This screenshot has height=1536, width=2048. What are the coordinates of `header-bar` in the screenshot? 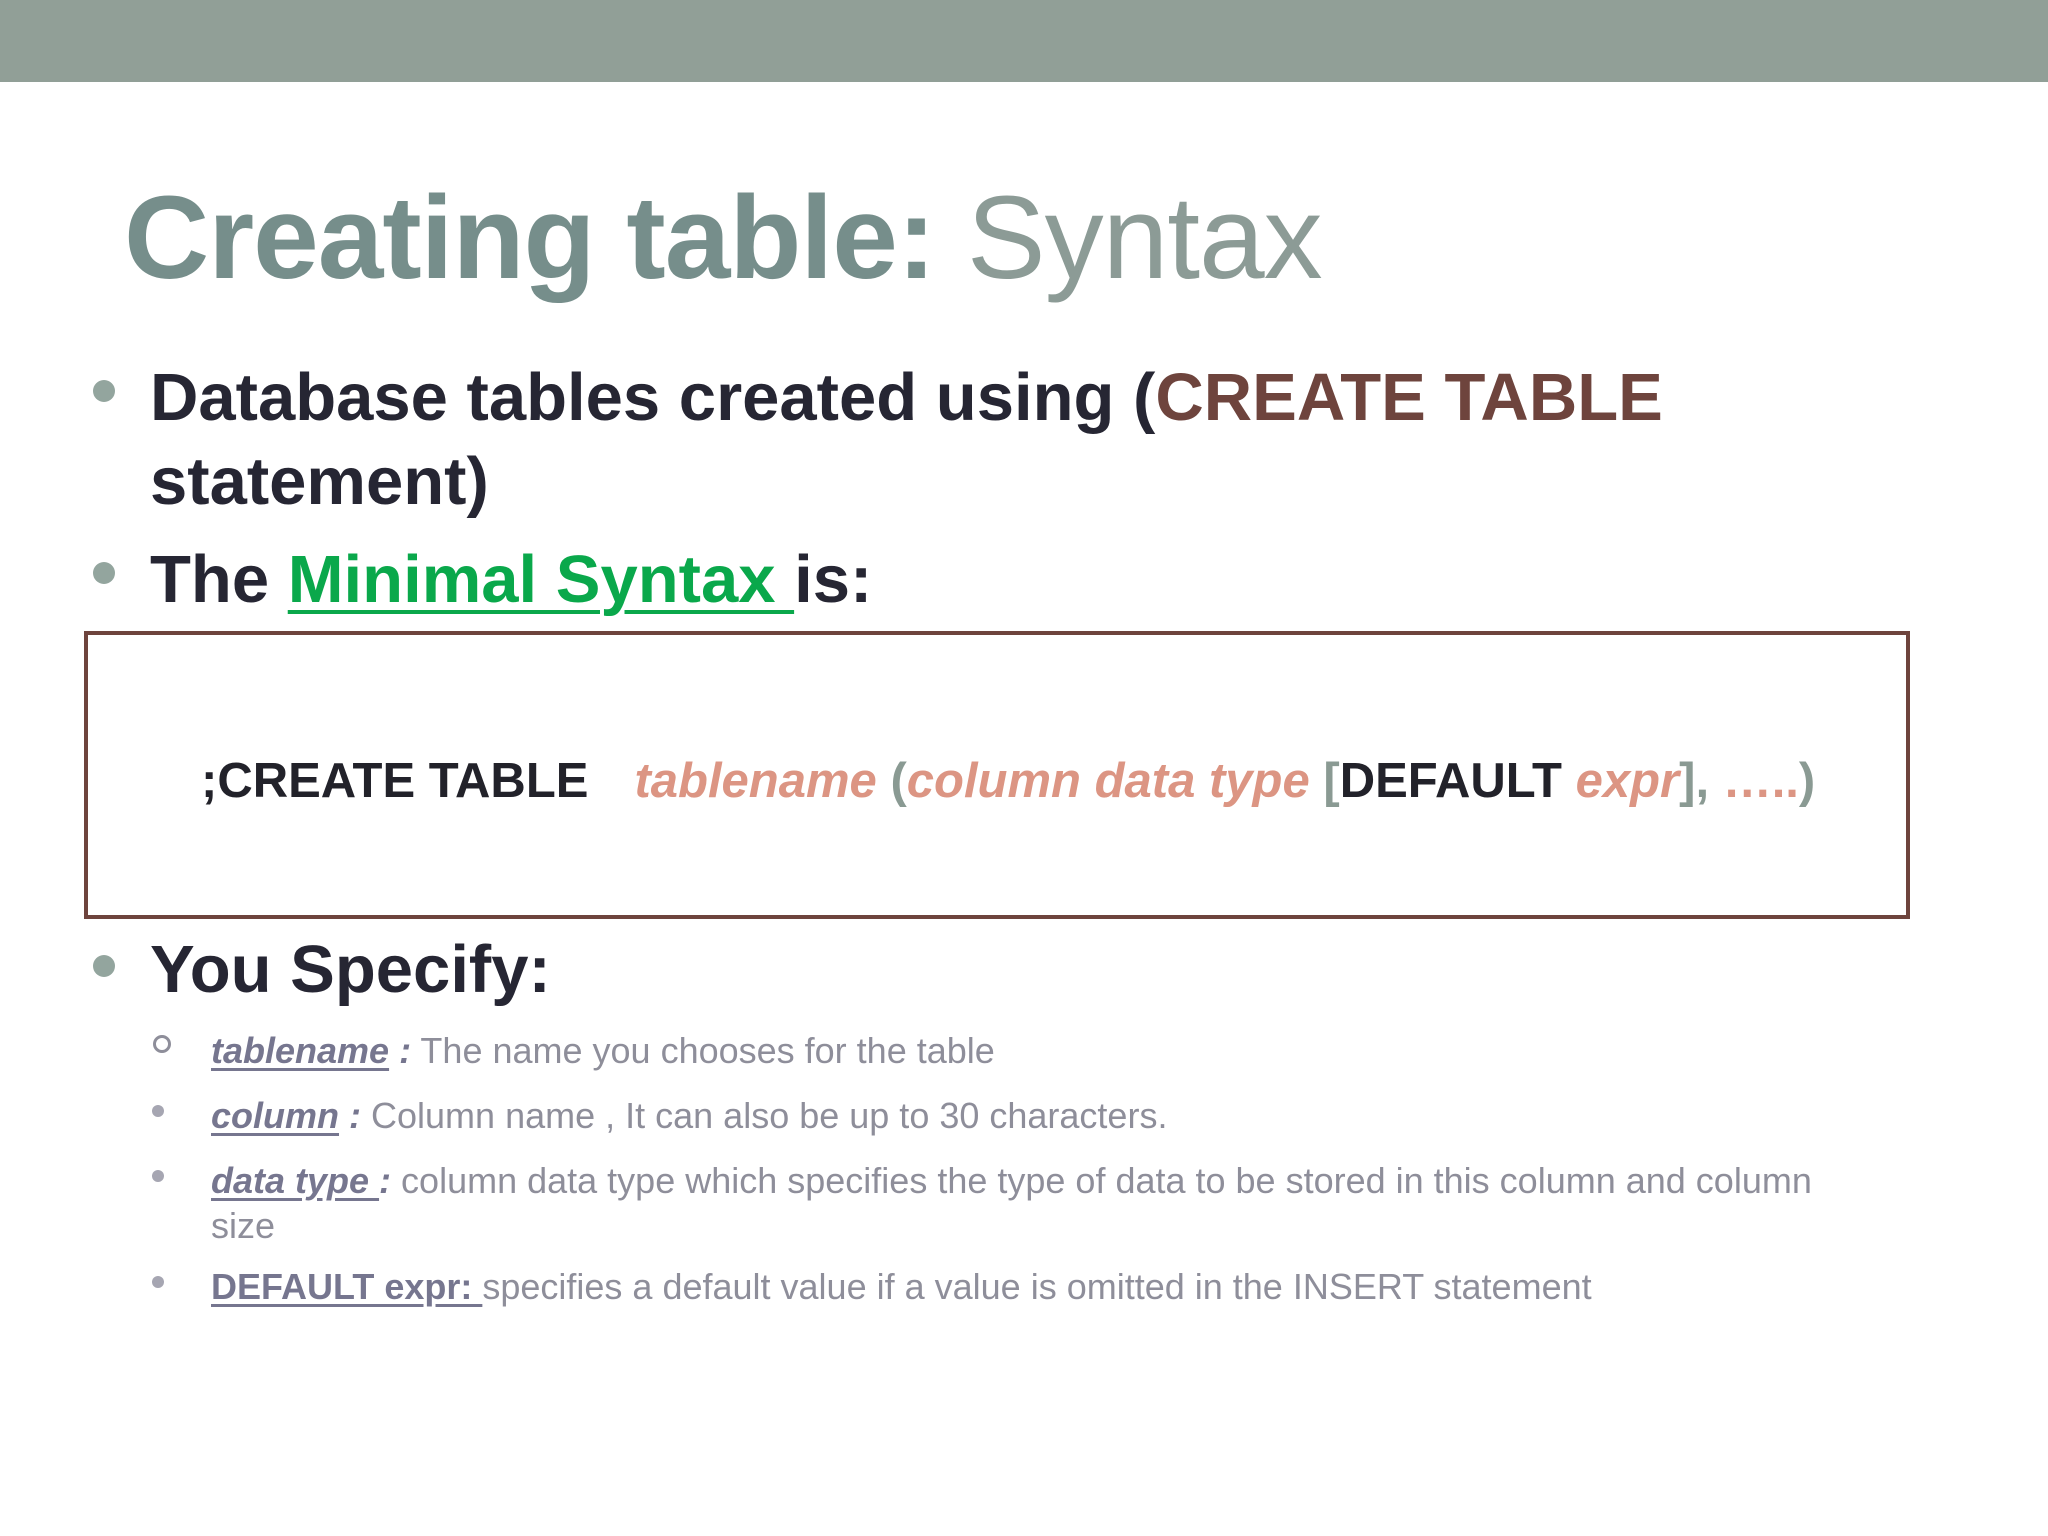 It's located at (1024, 41).